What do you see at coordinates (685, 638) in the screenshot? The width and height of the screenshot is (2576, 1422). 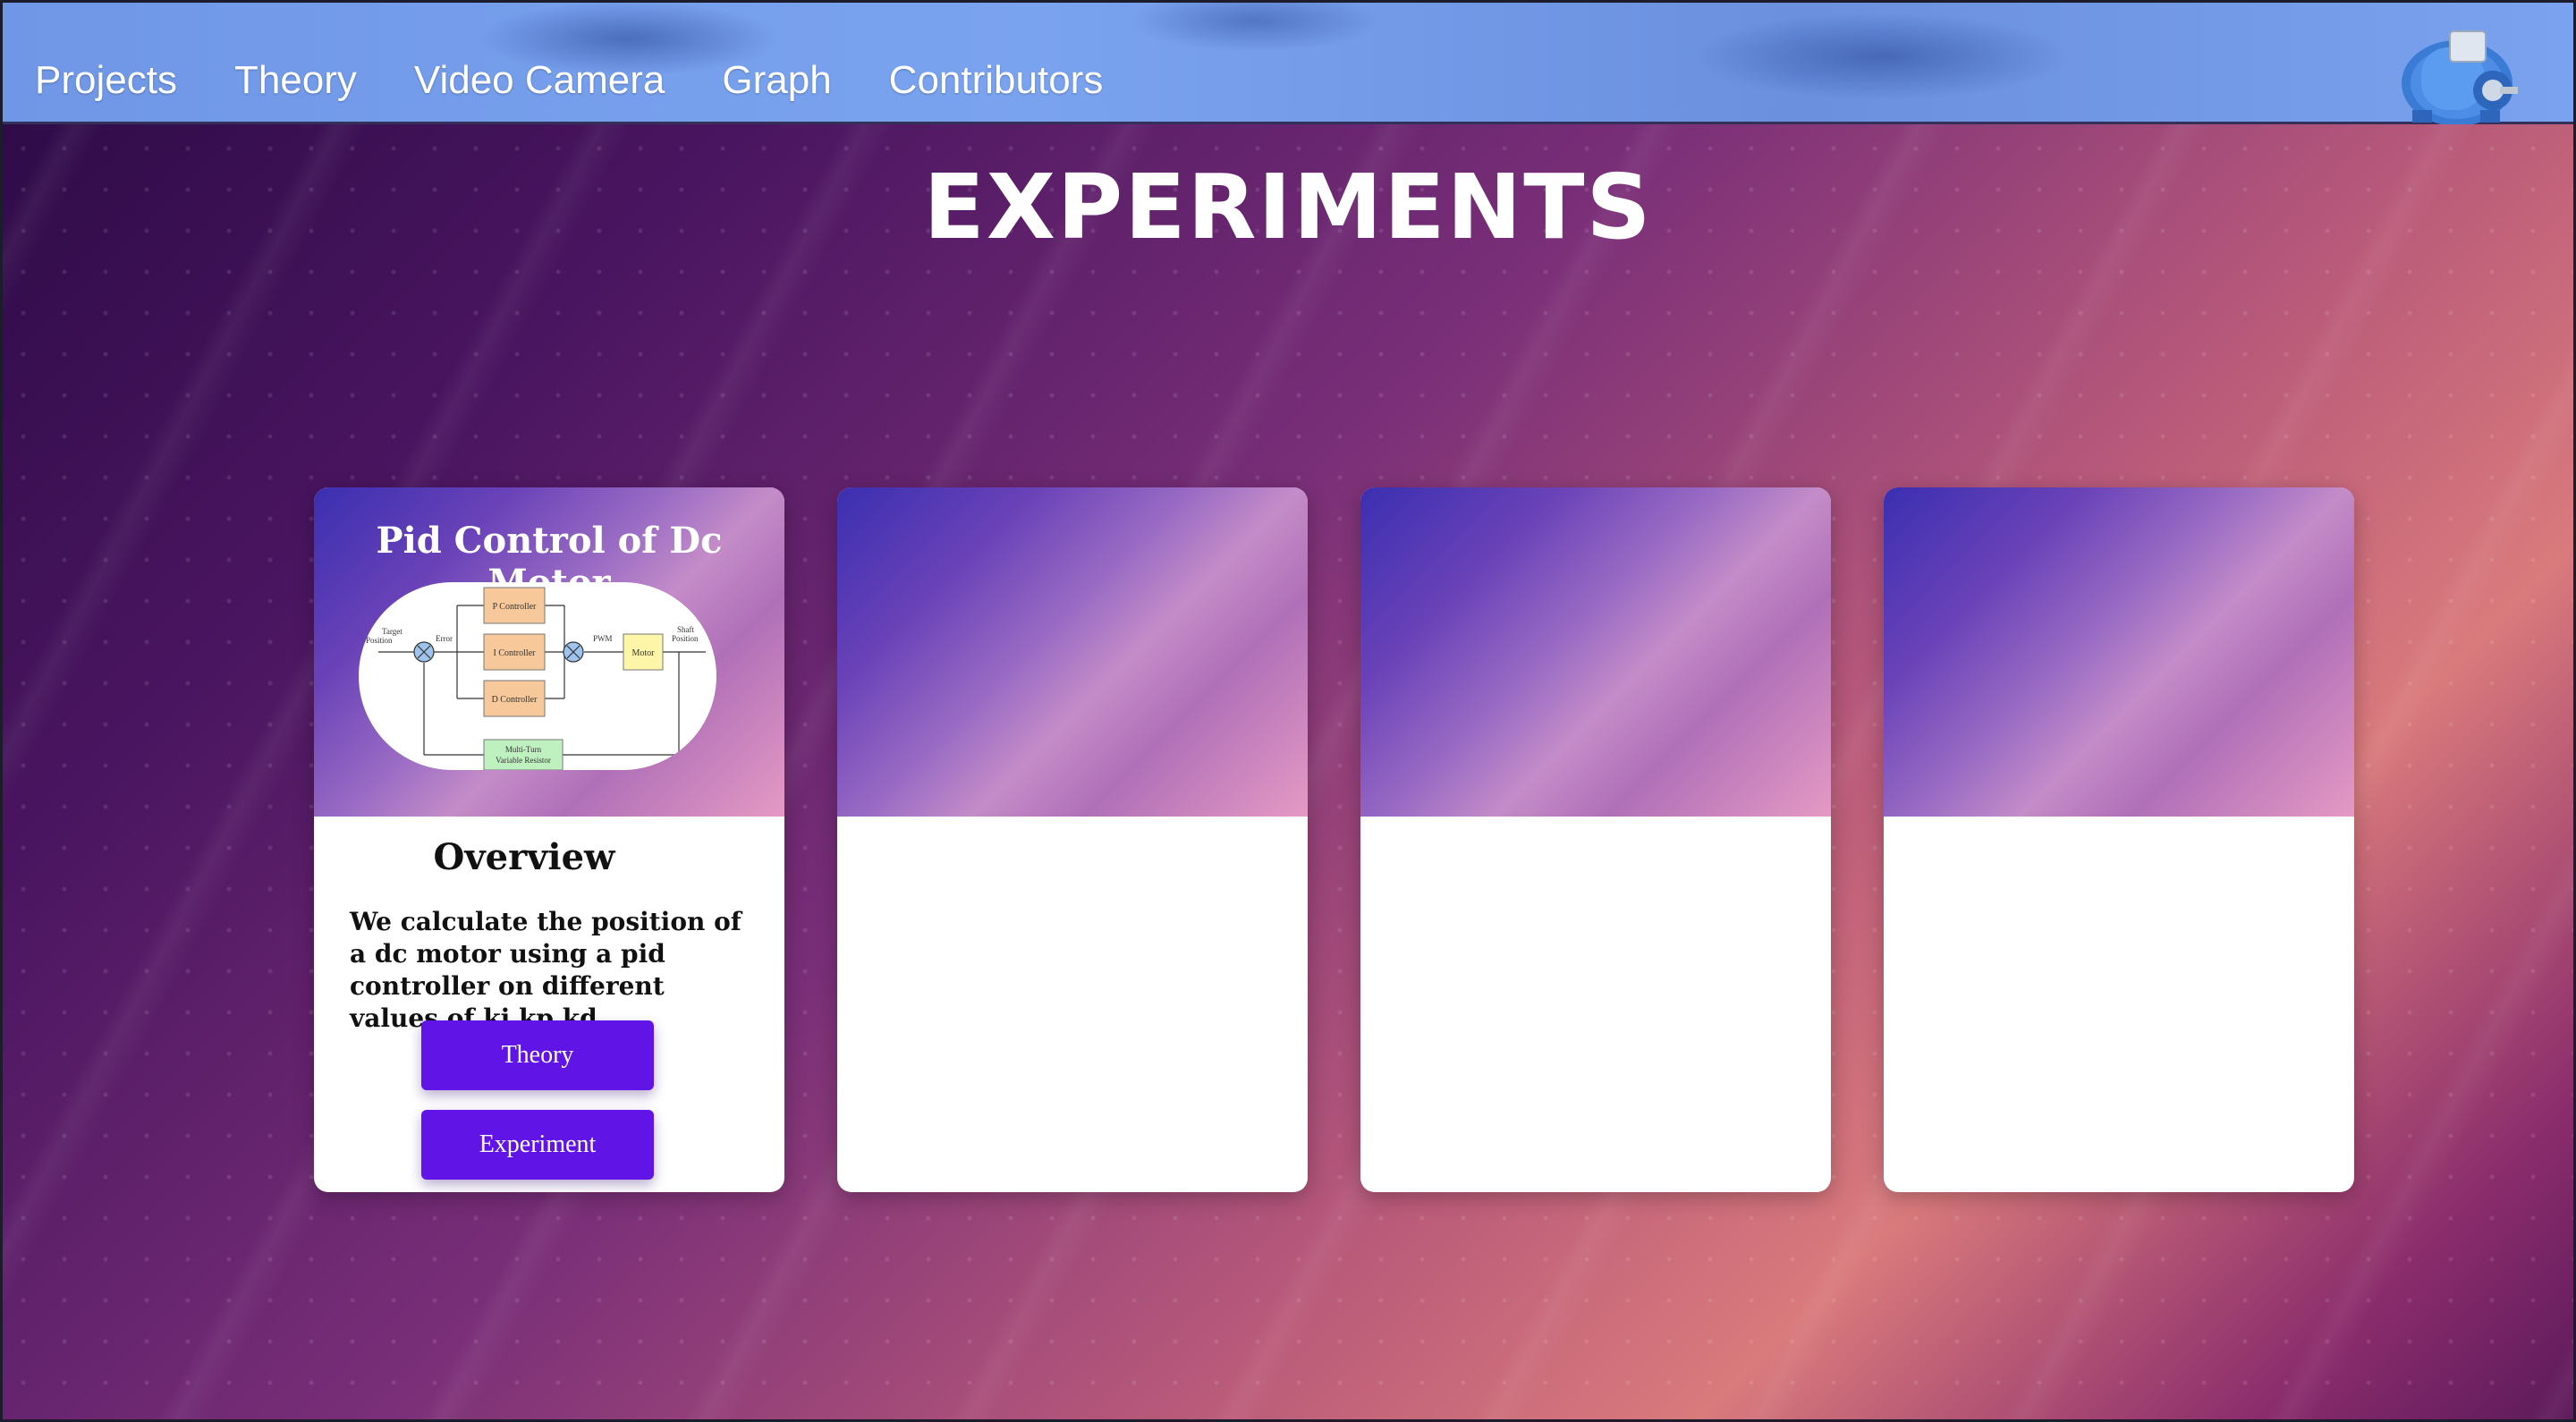 I see `shaft-label-line2: Position` at bounding box center [685, 638].